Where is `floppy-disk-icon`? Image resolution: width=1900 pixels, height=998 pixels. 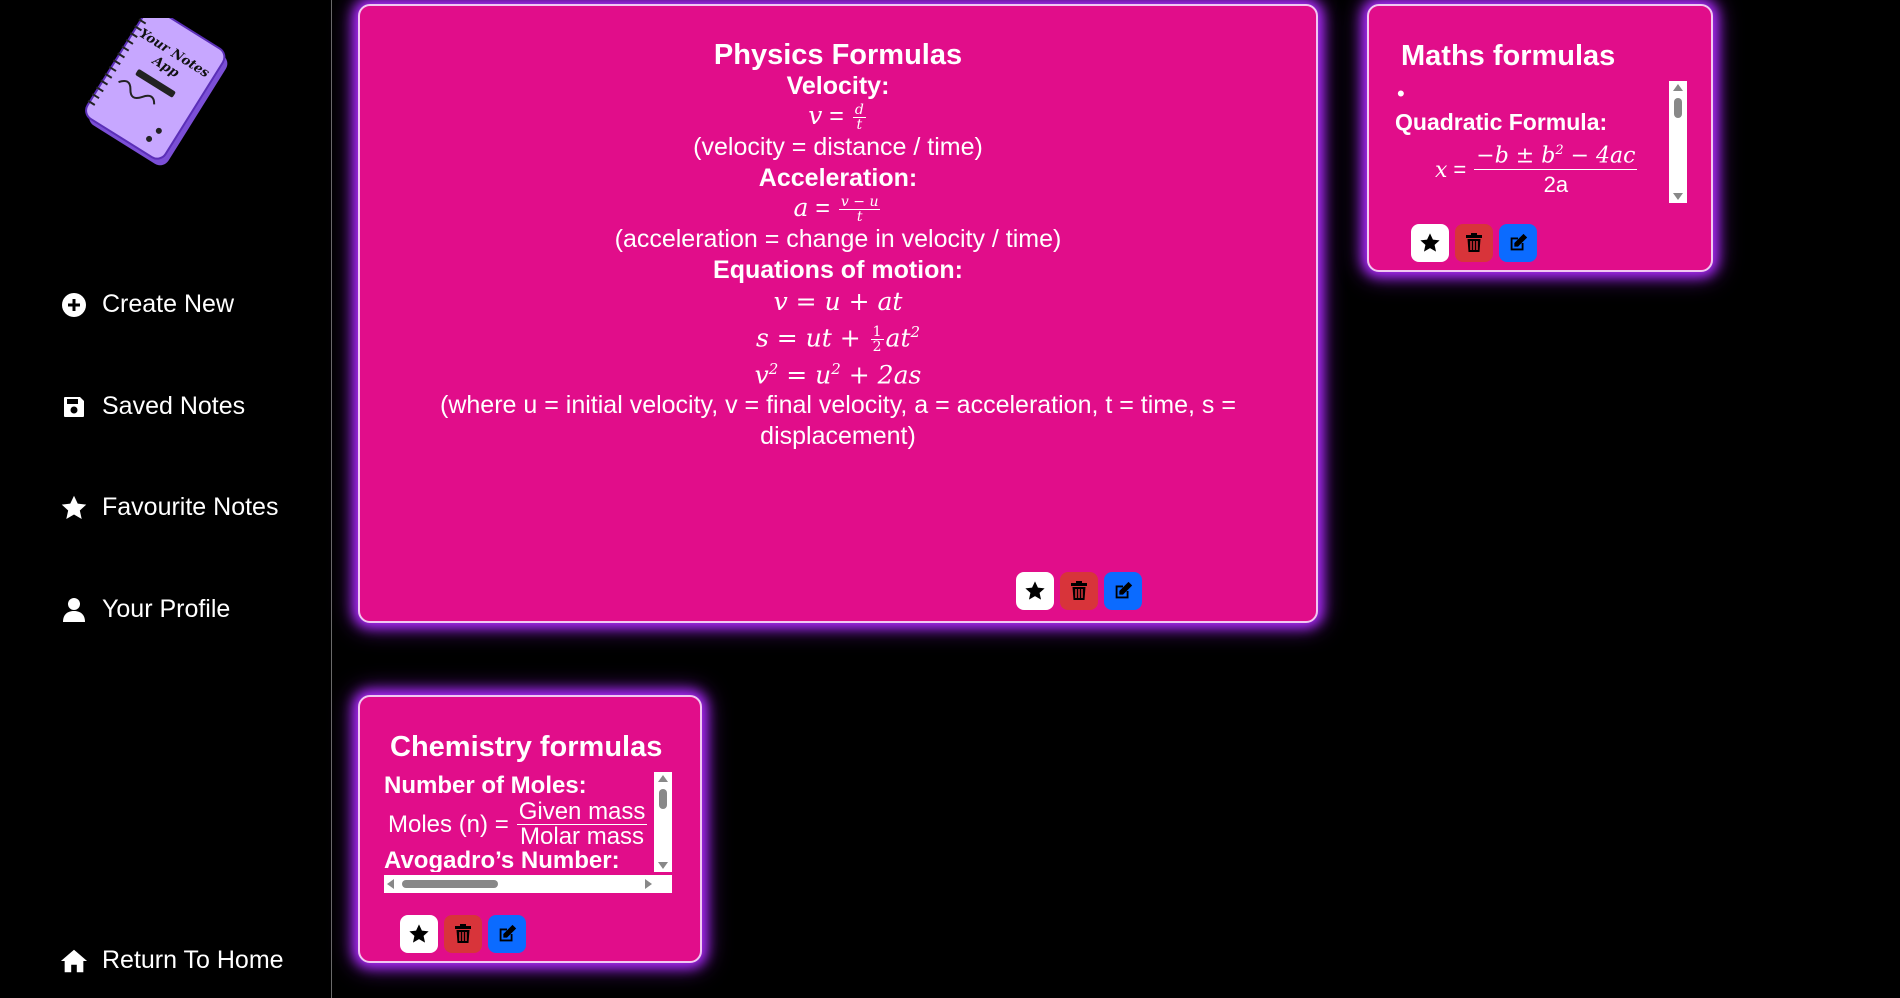
floppy-disk-icon is located at coordinates (74, 407).